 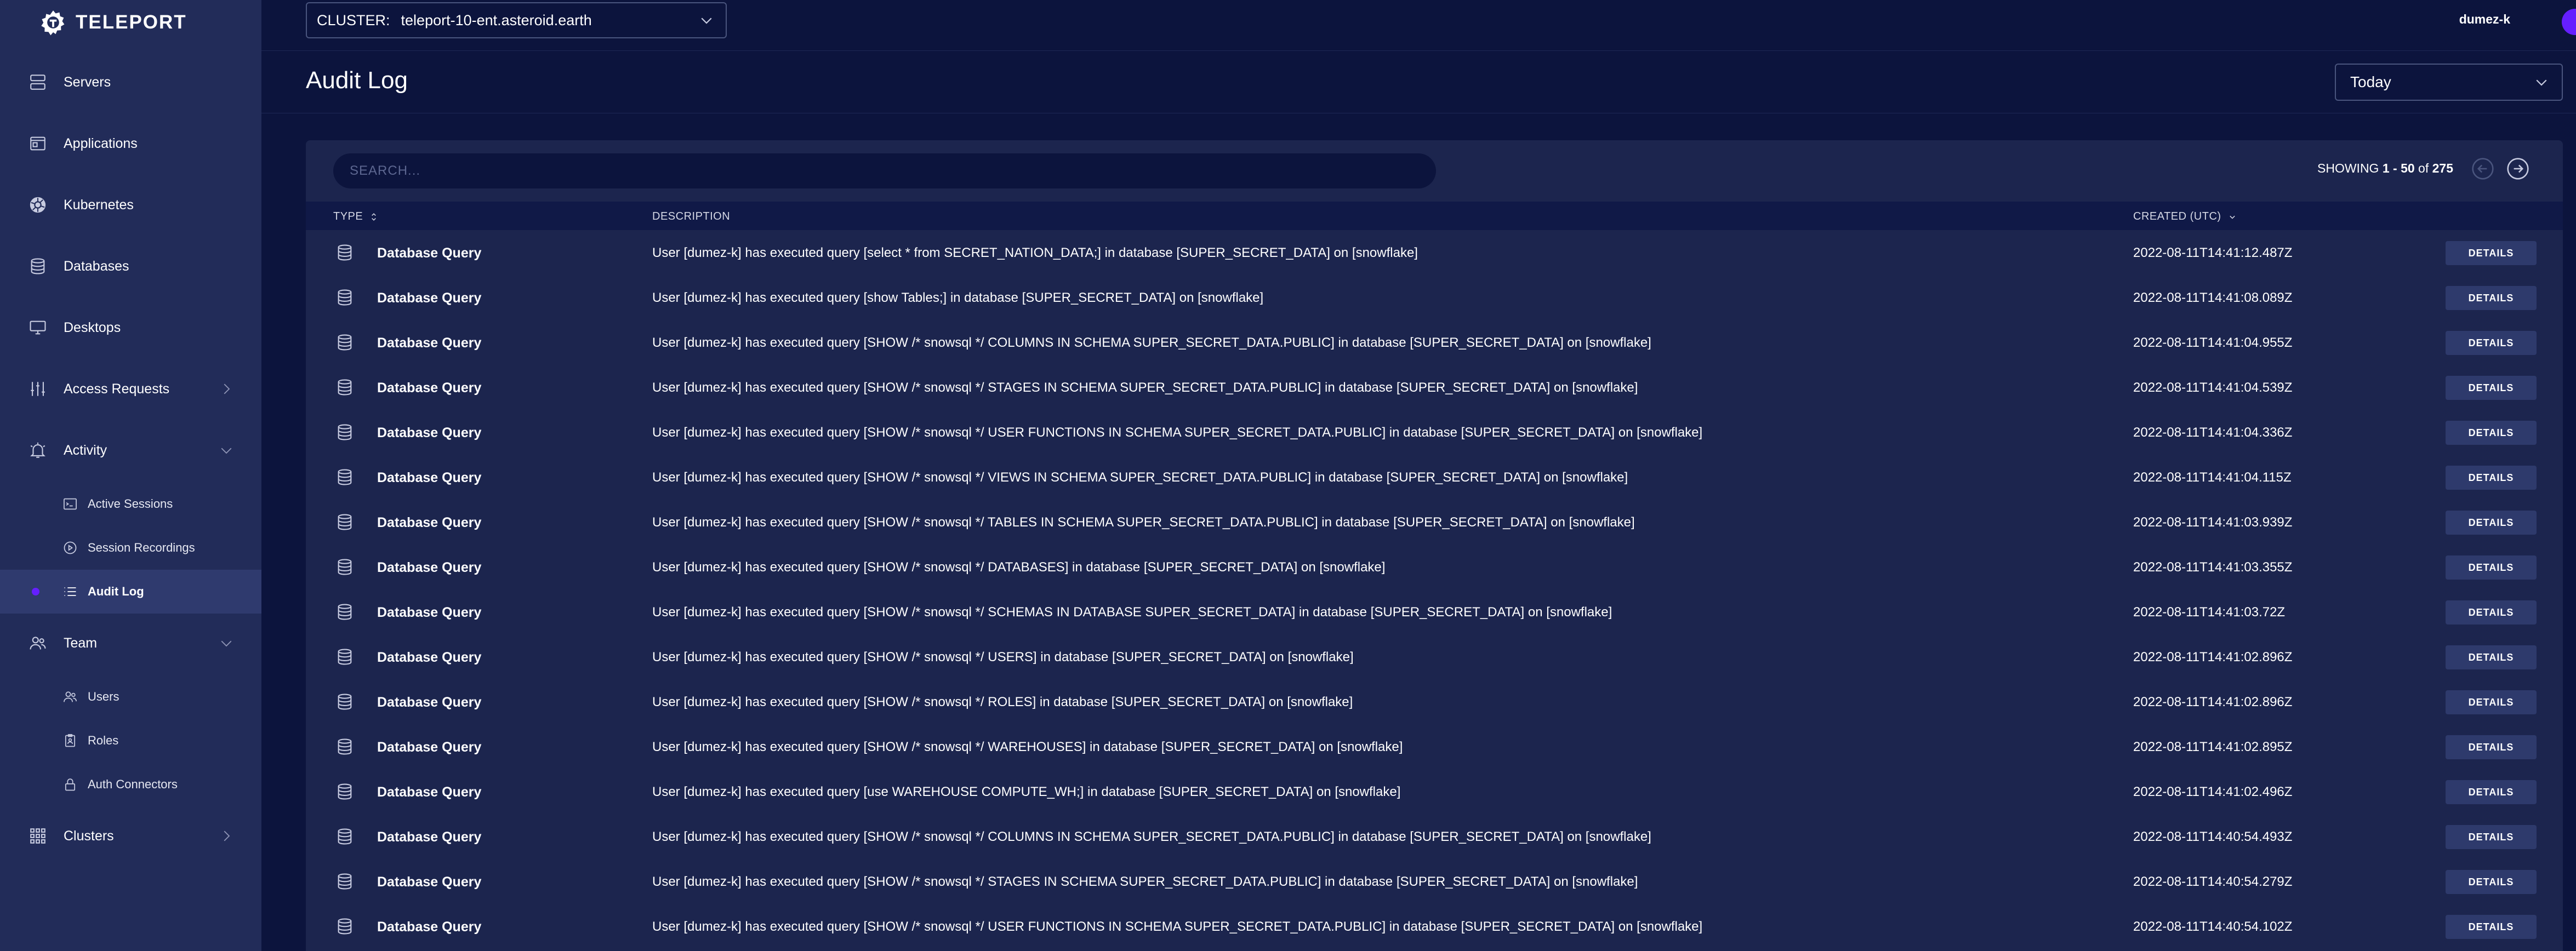 What do you see at coordinates (2350, 168) in the screenshot?
I see `pagination-prefix: SHOWING` at bounding box center [2350, 168].